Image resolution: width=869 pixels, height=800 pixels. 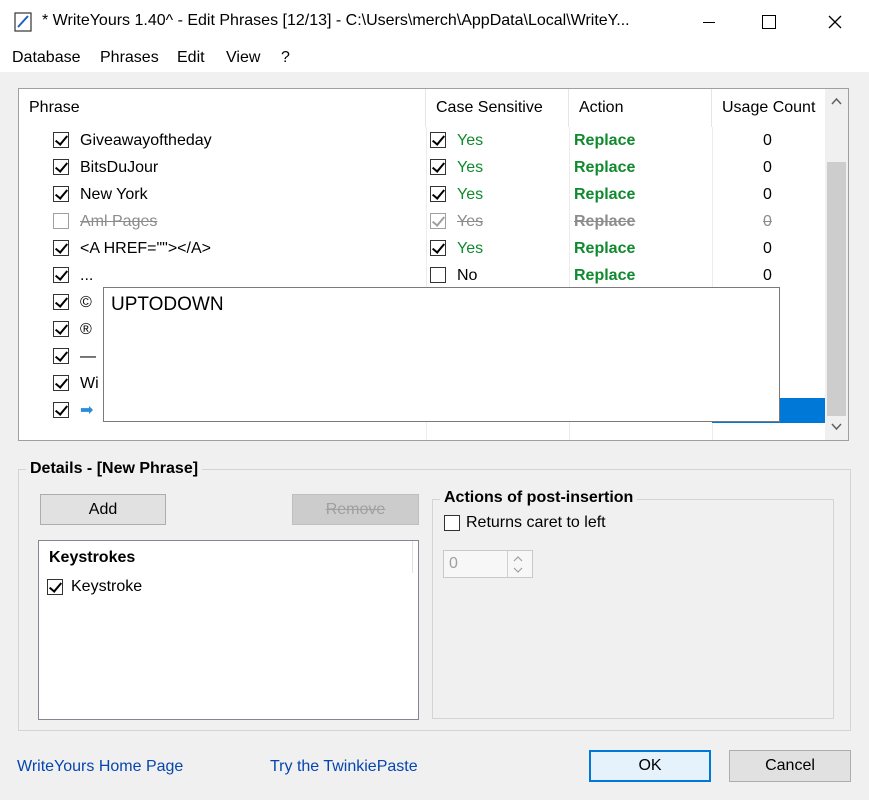 What do you see at coordinates (539, 498) in the screenshot?
I see `post-insertion-title: Actions of post-insertion` at bounding box center [539, 498].